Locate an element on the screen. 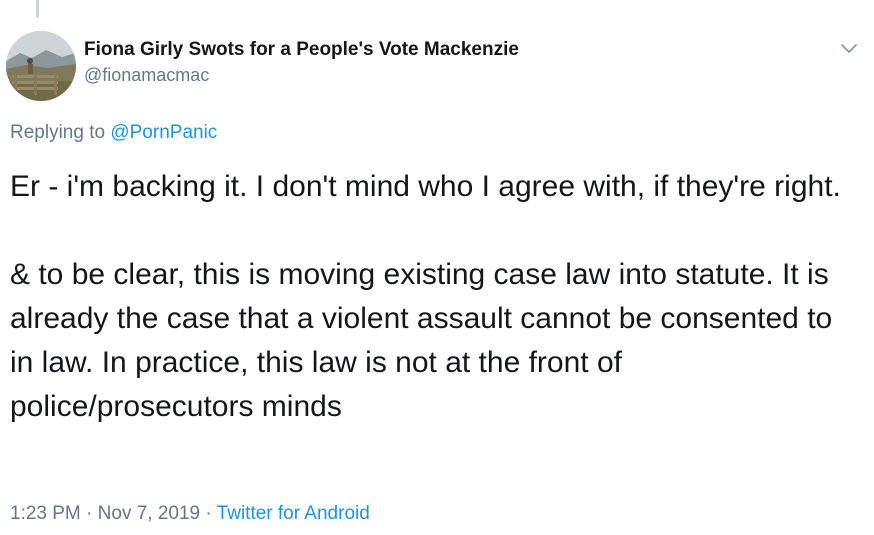  tweet-time: 1:23 PM is located at coordinates (45, 513).